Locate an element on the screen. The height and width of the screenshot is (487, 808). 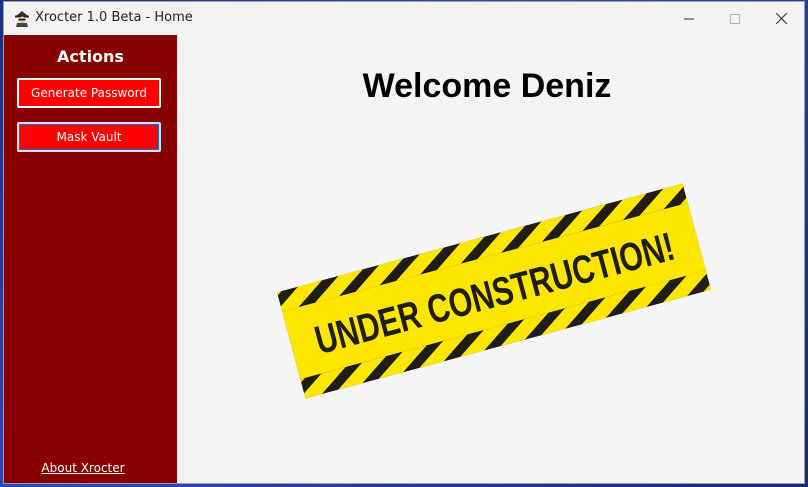
about-link: About Xrocter is located at coordinates (83, 468).